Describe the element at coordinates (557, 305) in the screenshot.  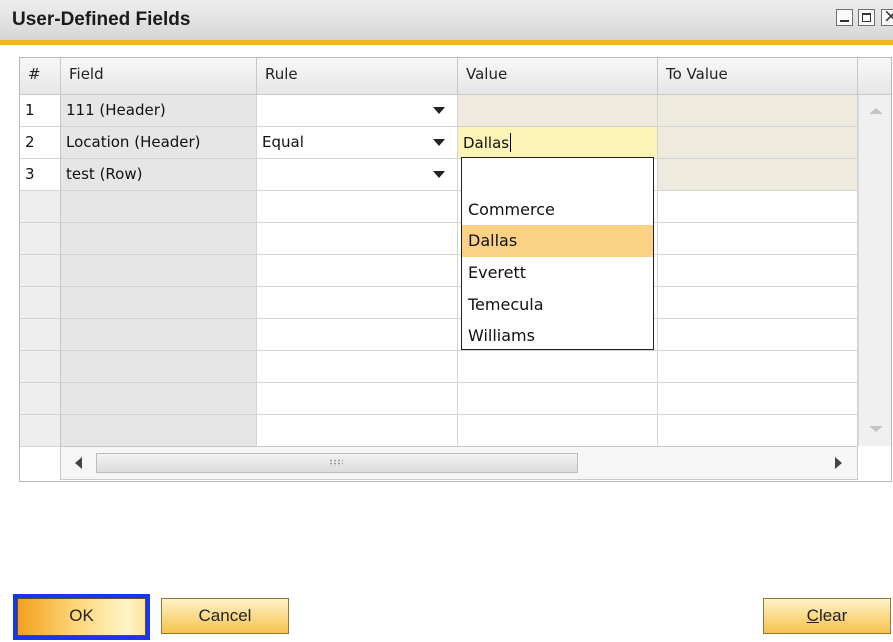
I see `dropdown-option-temecula: Temecula` at that location.